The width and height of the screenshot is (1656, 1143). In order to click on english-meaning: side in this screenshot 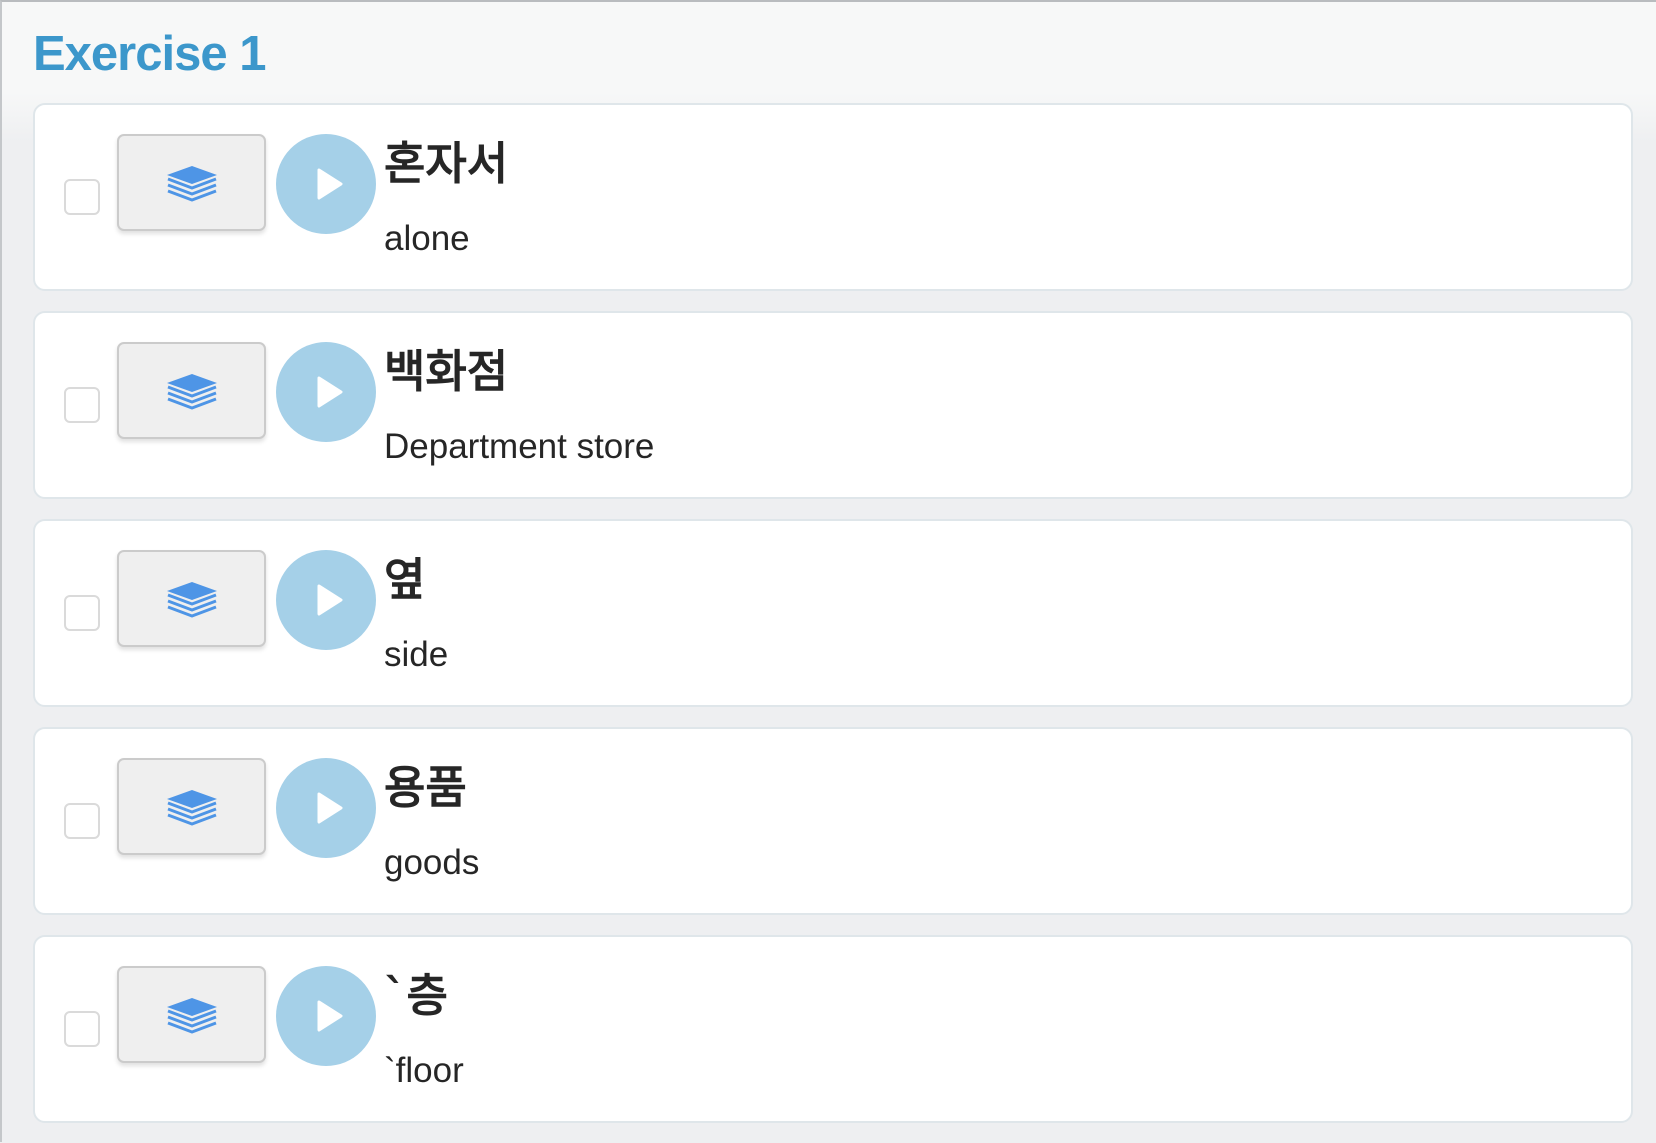, I will do `click(416, 654)`.